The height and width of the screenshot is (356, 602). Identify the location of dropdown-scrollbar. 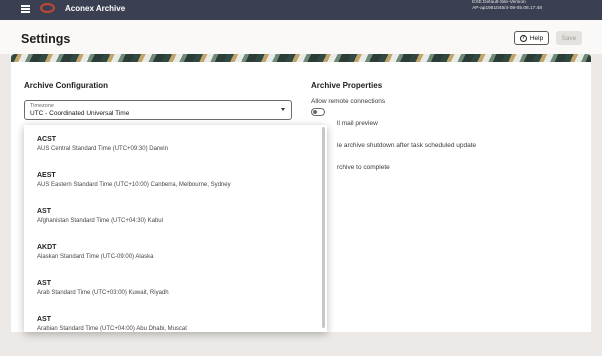
(323, 227).